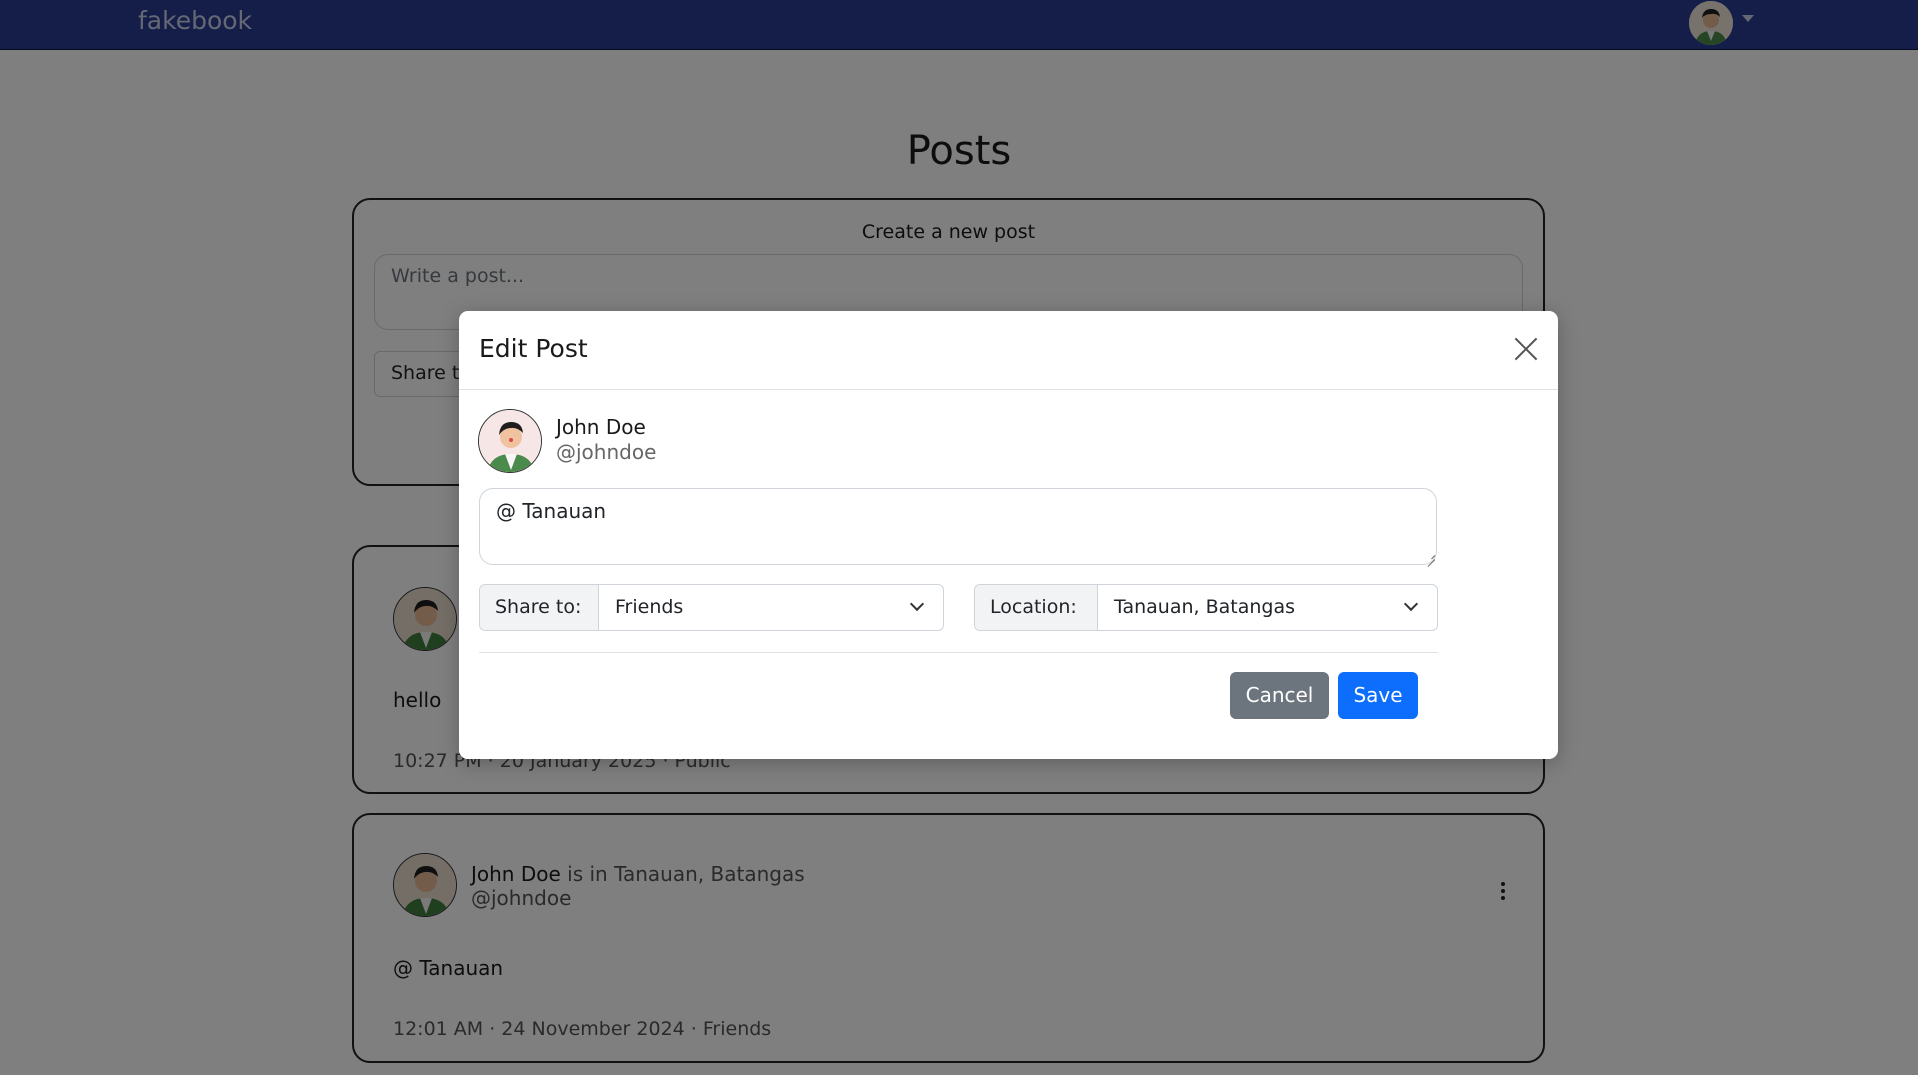 Image resolution: width=1918 pixels, height=1075 pixels. I want to click on modal-user-name: John Doe, so click(601, 427).